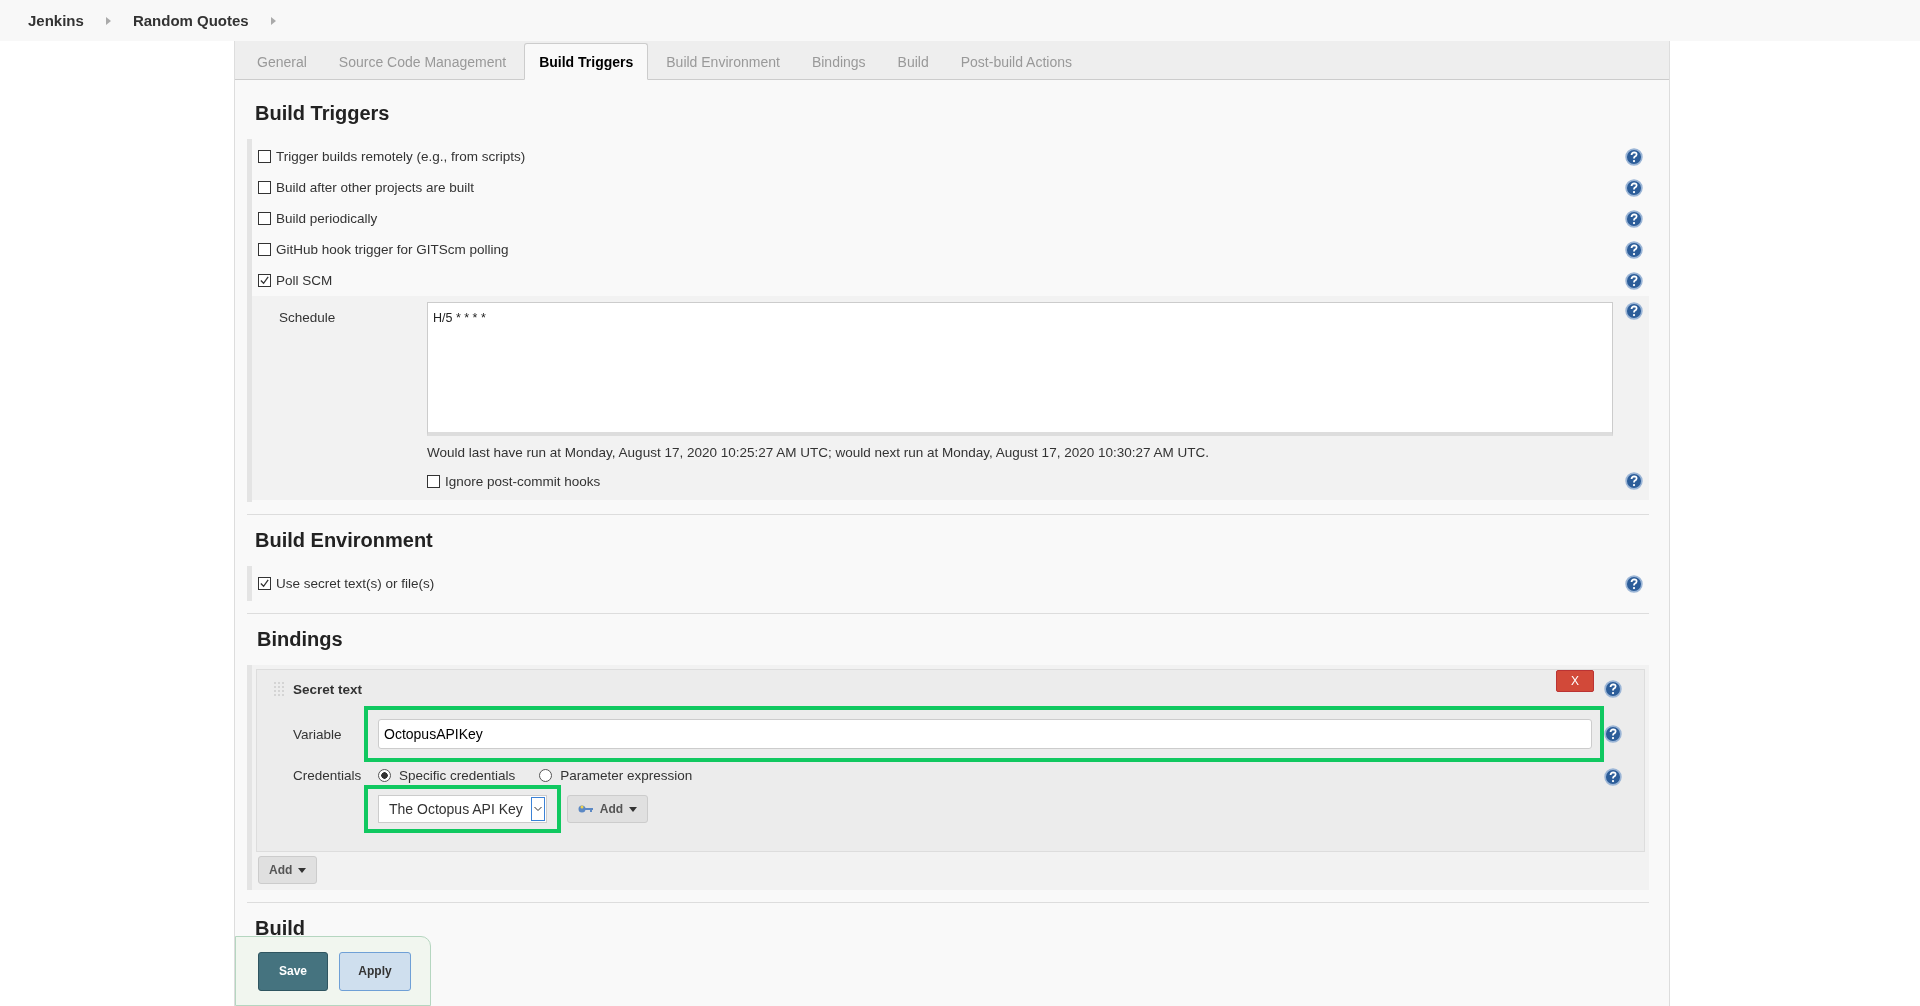 Image resolution: width=1920 pixels, height=1006 pixels. I want to click on variable-input: OctopusAPIKey, so click(985, 734).